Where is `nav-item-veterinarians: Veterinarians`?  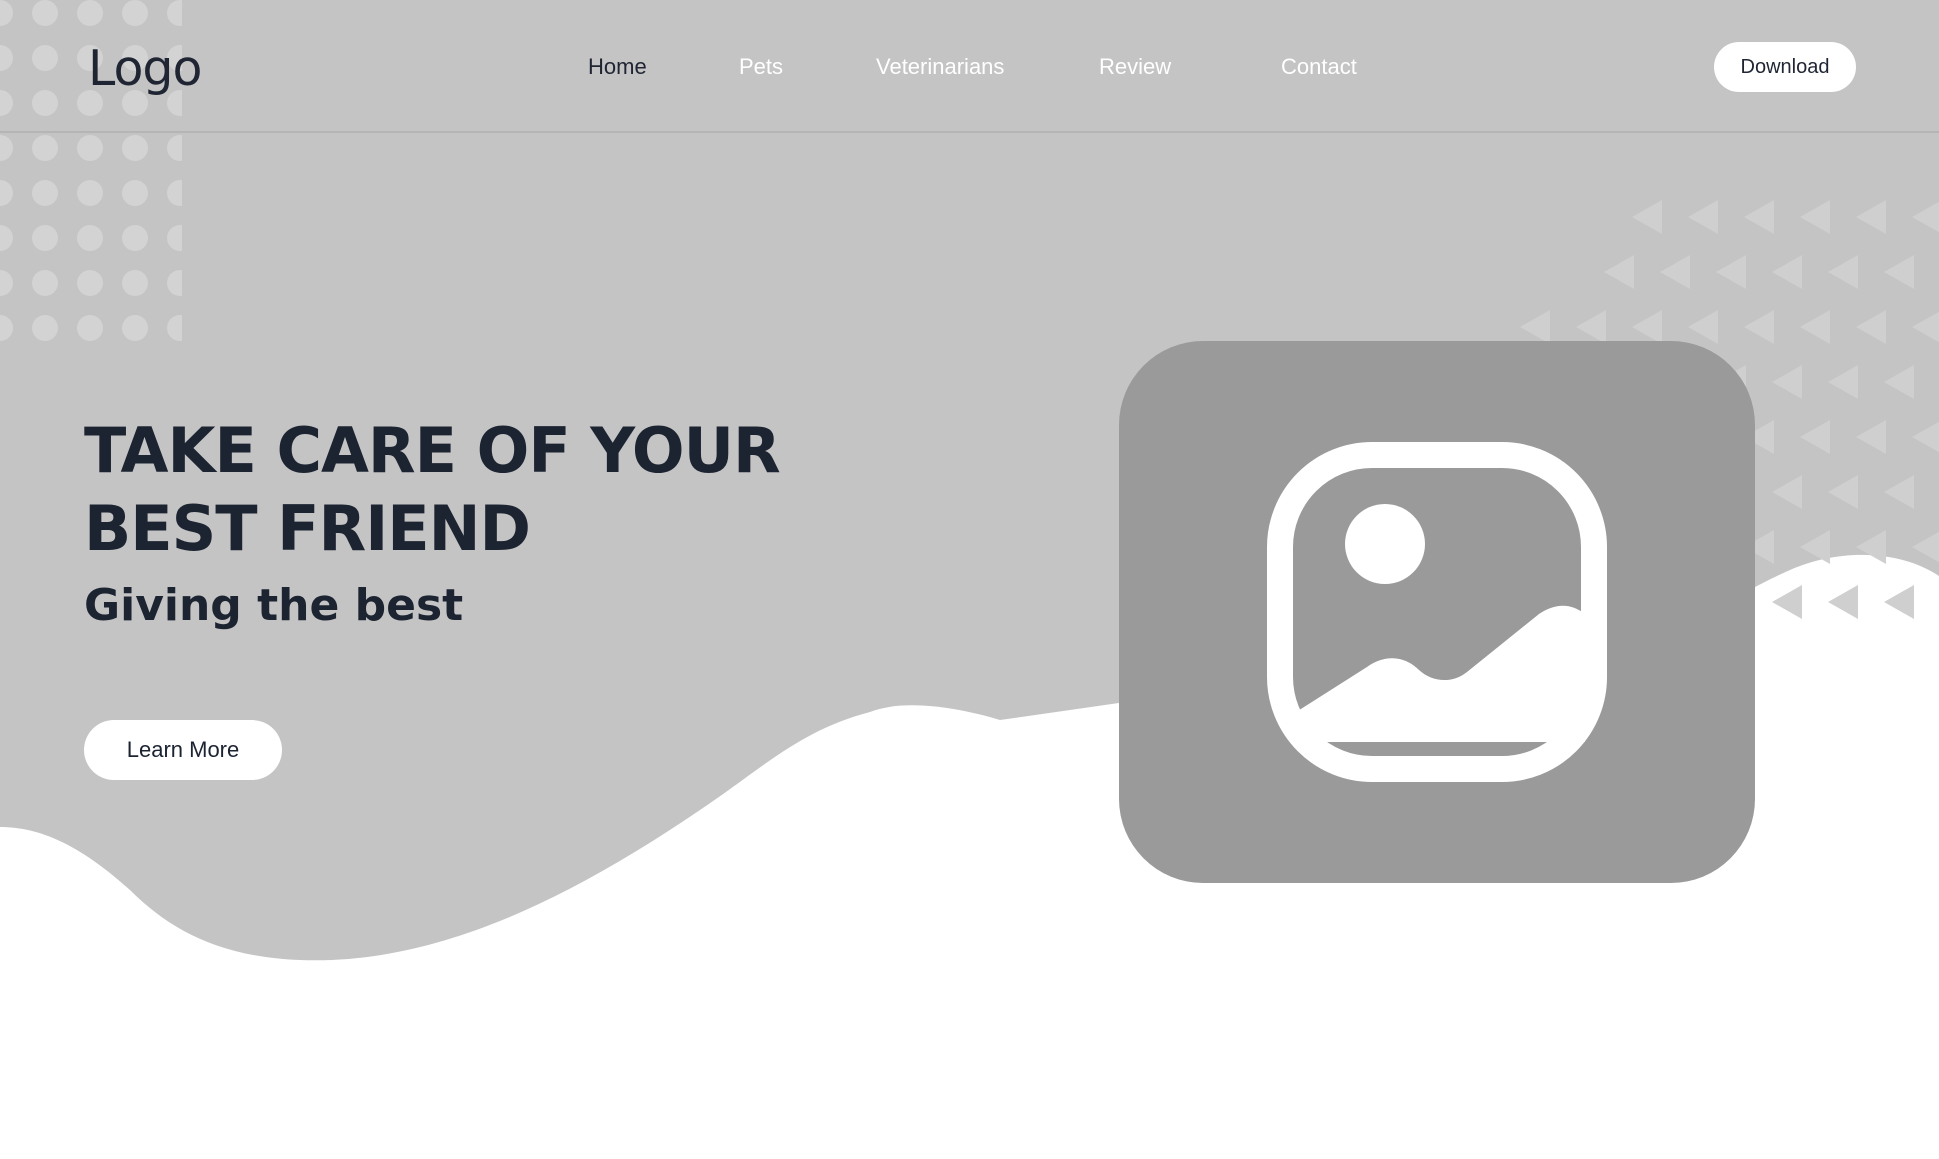
nav-item-veterinarians: Veterinarians is located at coordinates (940, 67).